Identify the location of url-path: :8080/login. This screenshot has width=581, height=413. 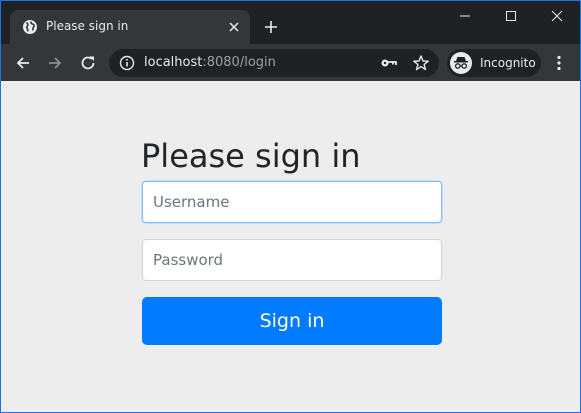
(239, 62).